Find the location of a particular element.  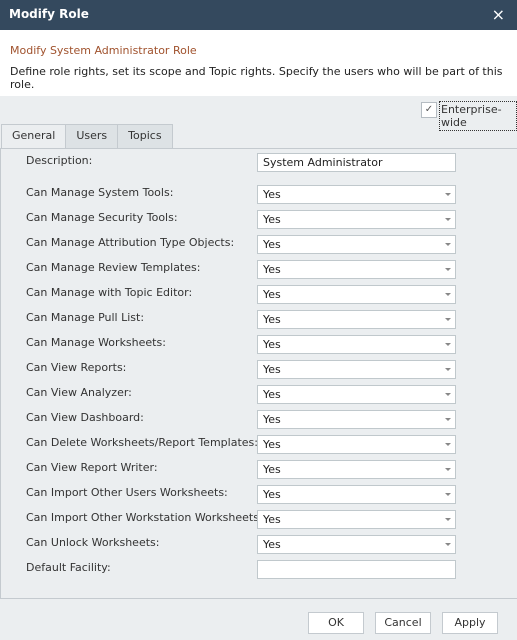

right-label: Can View Dashboard: is located at coordinates (85, 417).